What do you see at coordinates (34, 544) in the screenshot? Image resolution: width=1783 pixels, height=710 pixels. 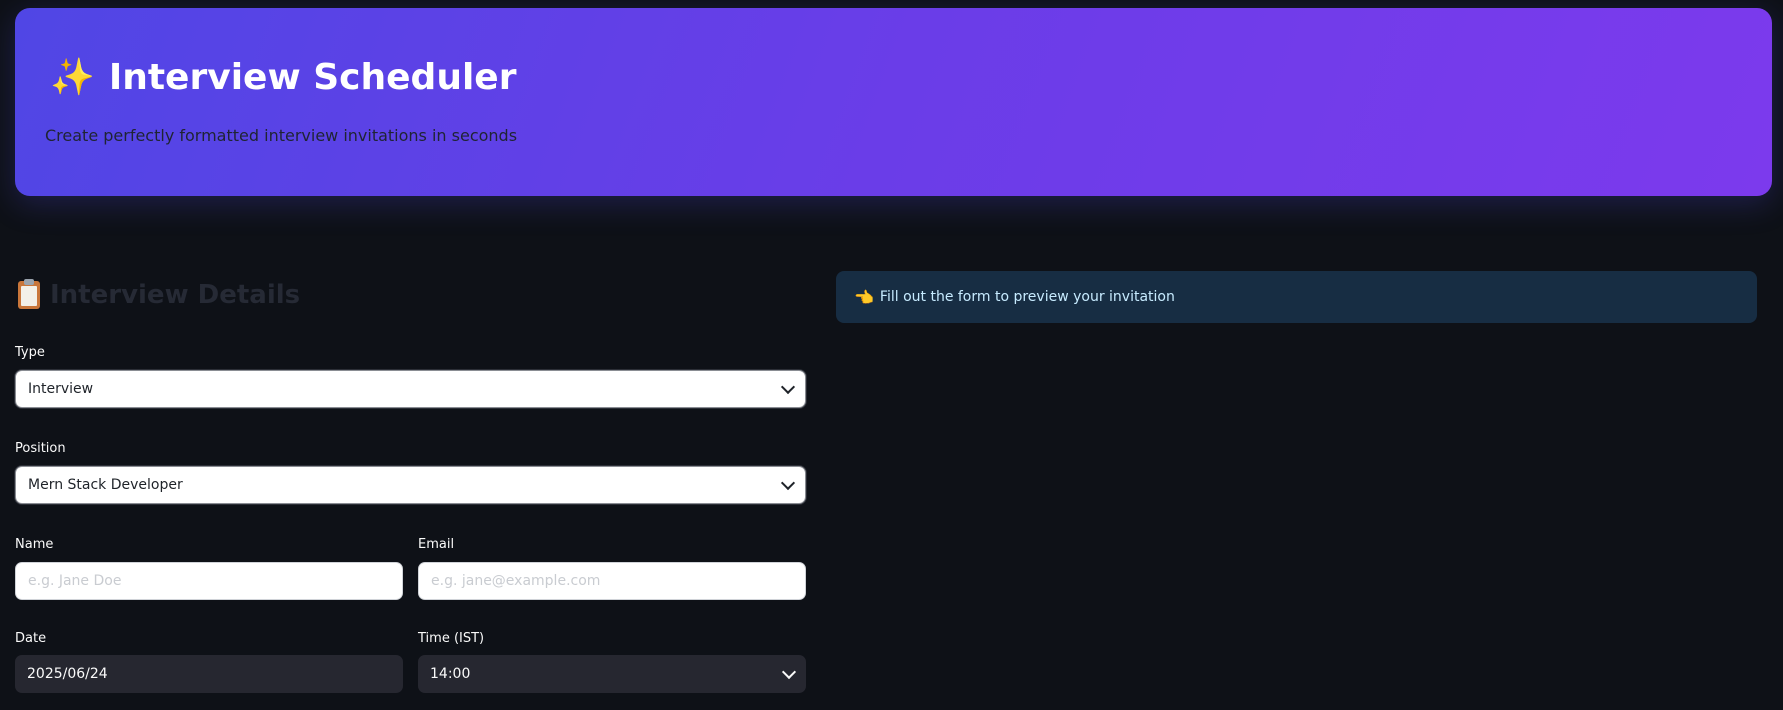 I see `name-label: Name` at bounding box center [34, 544].